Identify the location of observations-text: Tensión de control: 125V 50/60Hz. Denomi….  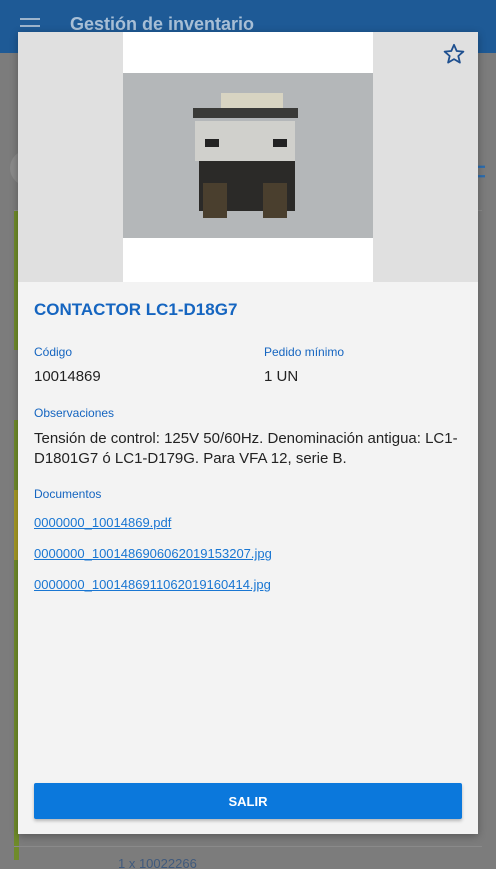
(246, 448).